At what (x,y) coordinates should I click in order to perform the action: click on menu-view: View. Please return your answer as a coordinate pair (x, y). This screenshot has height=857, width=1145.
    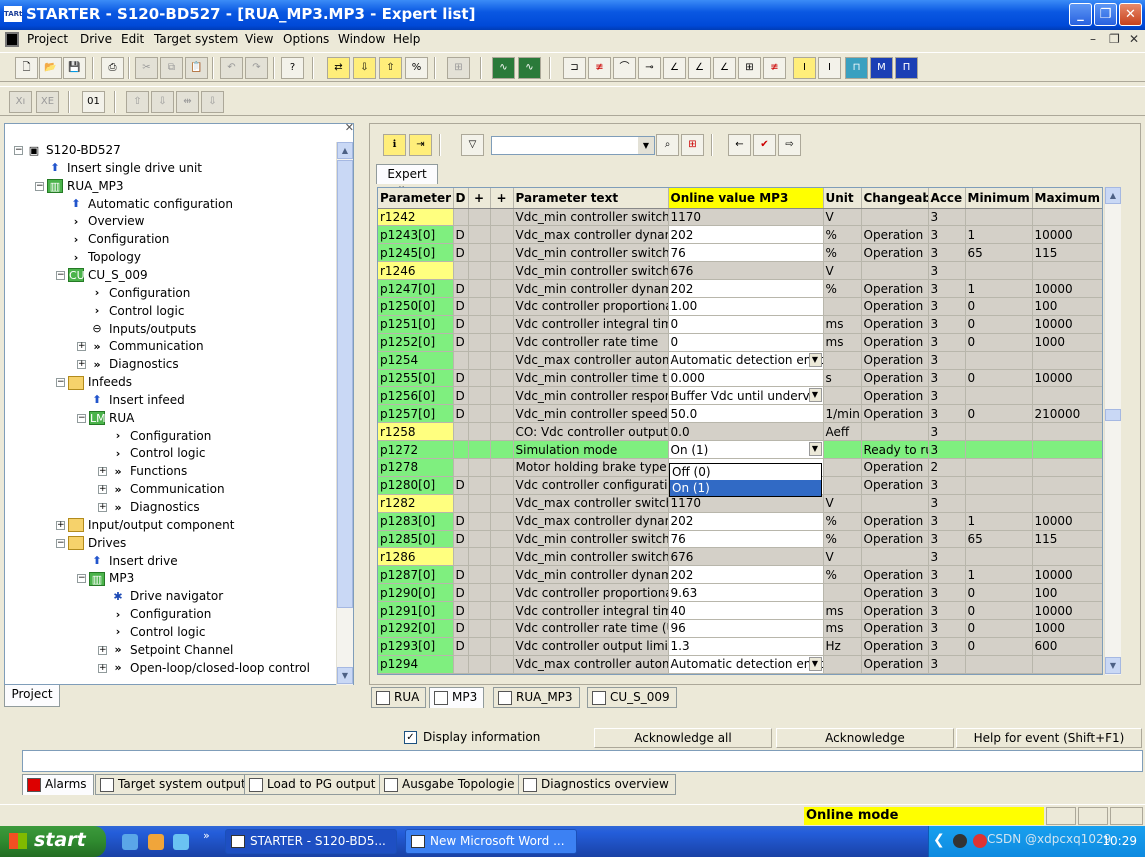
    Looking at the image, I should click on (259, 39).